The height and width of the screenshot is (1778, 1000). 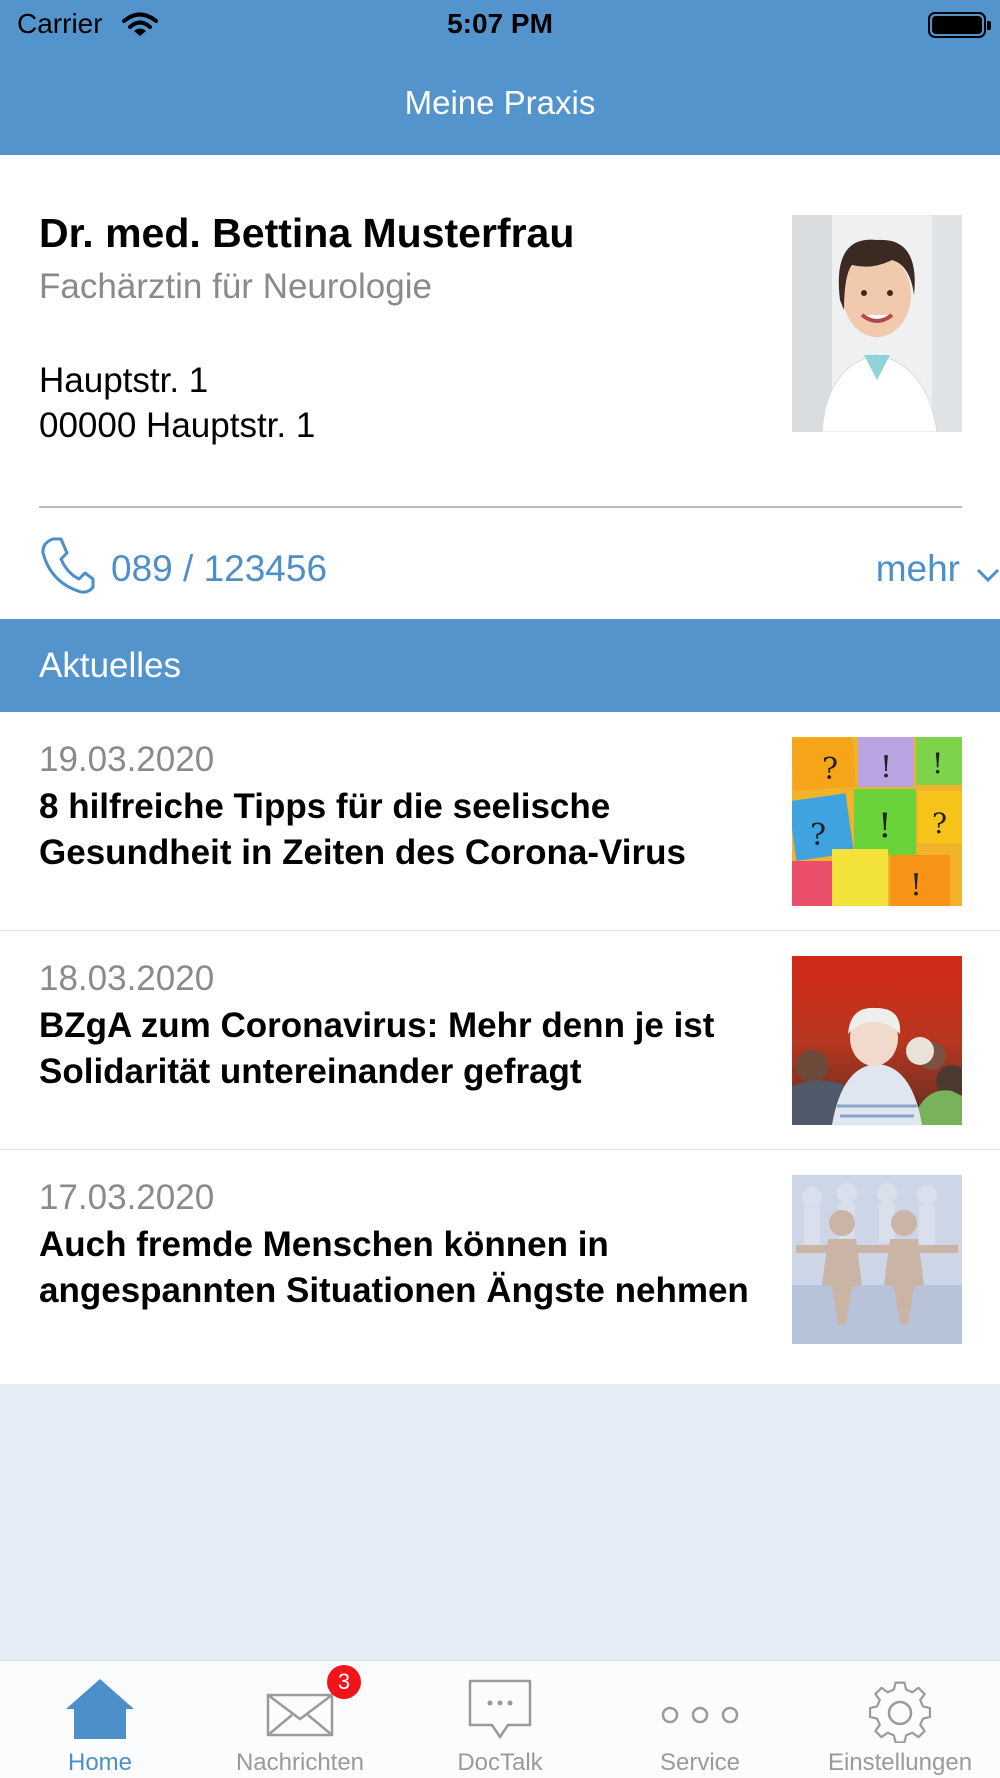 I want to click on phone-row: 089 / 123456 mehr, so click(x=519, y=570).